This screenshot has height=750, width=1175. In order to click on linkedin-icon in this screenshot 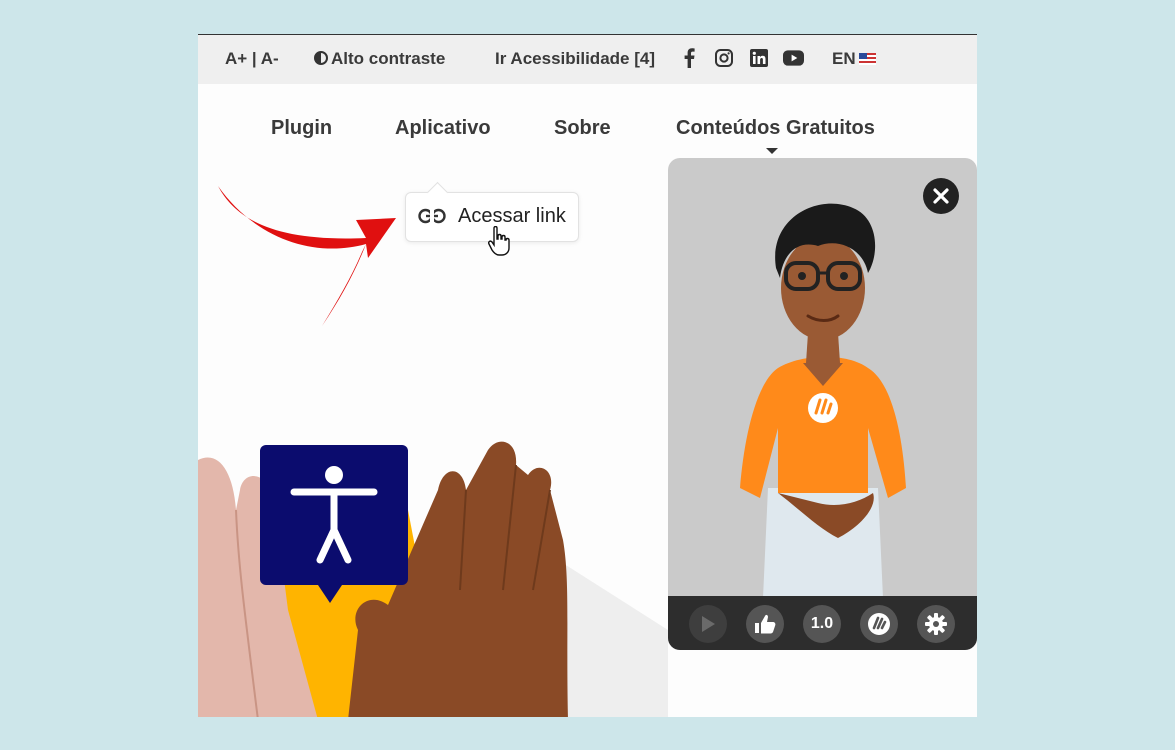, I will do `click(758, 57)`.